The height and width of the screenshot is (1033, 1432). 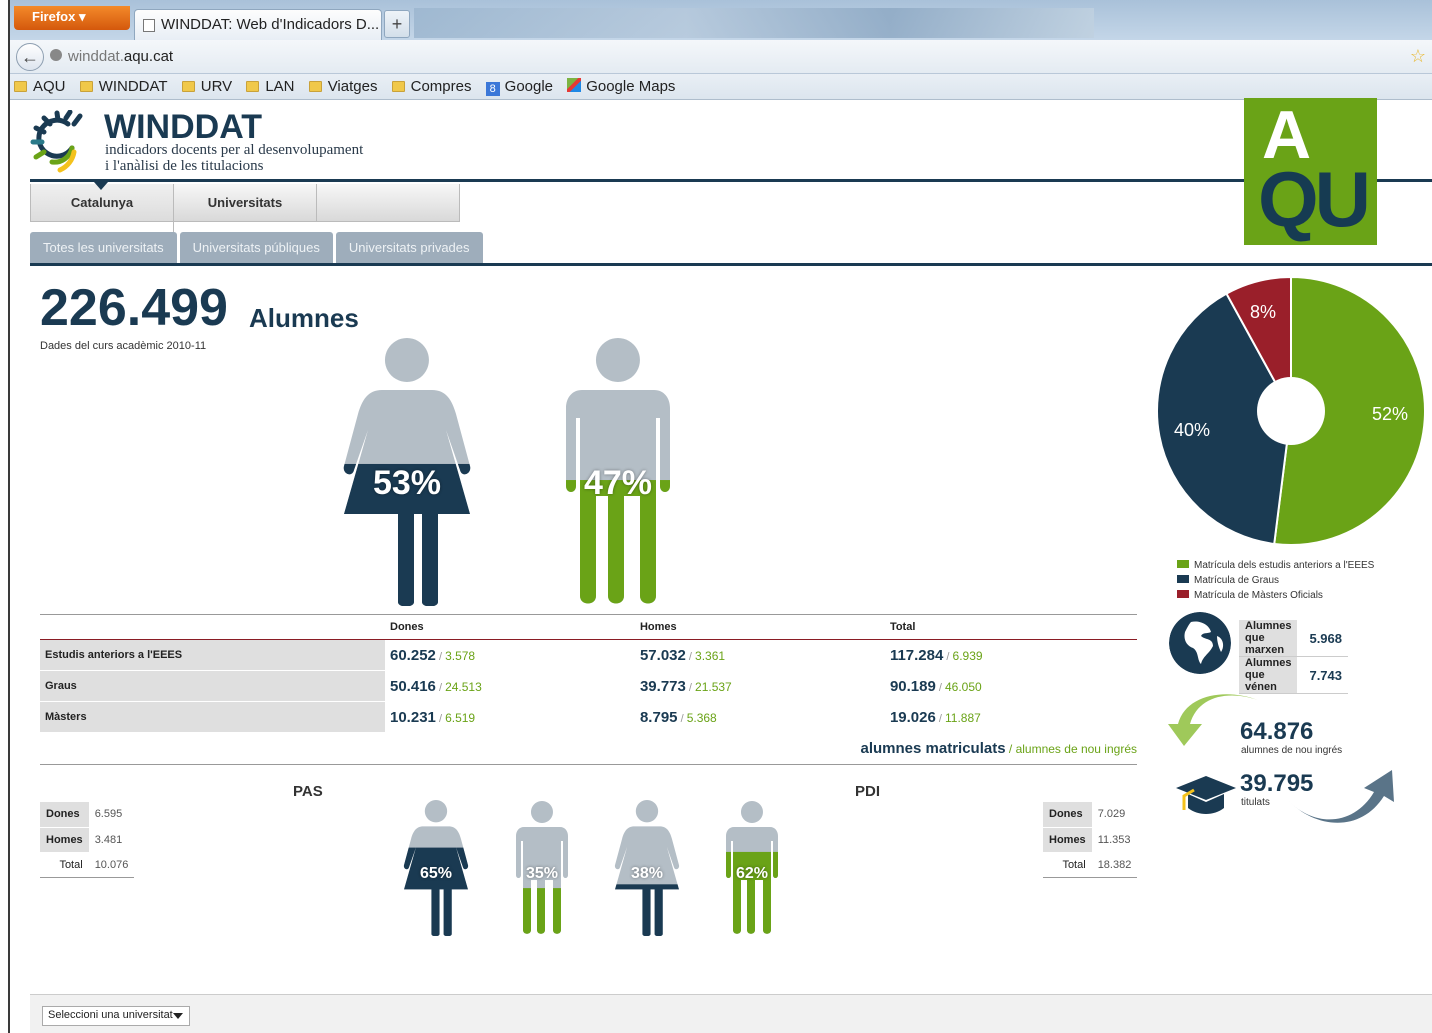 I want to click on footer-bar: Seleccioni una universitat, so click(x=731, y=1013).